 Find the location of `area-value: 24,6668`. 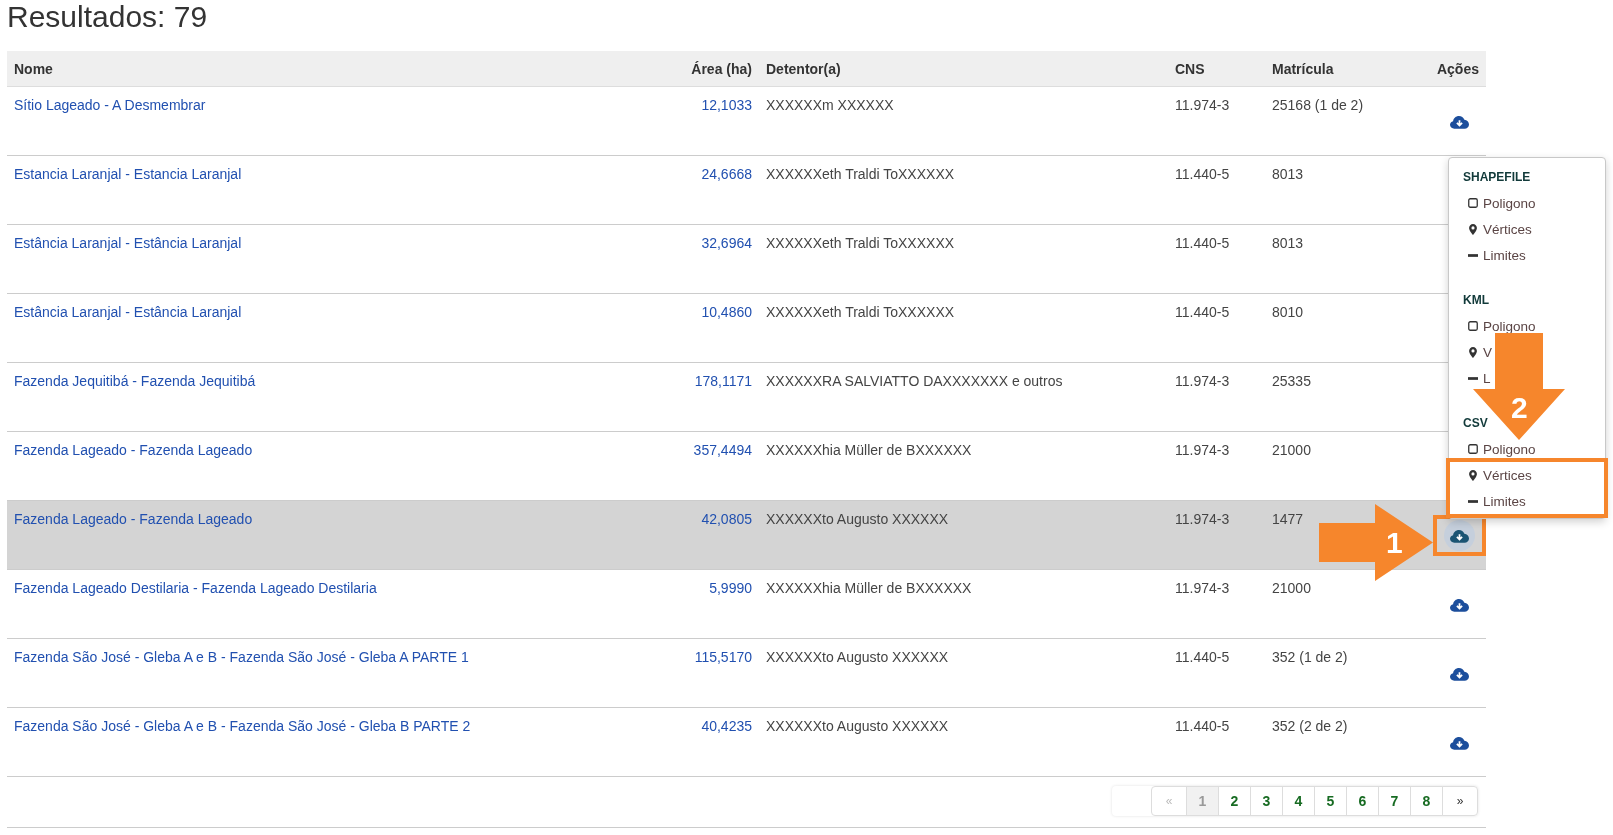

area-value: 24,6668 is located at coordinates (726, 174).